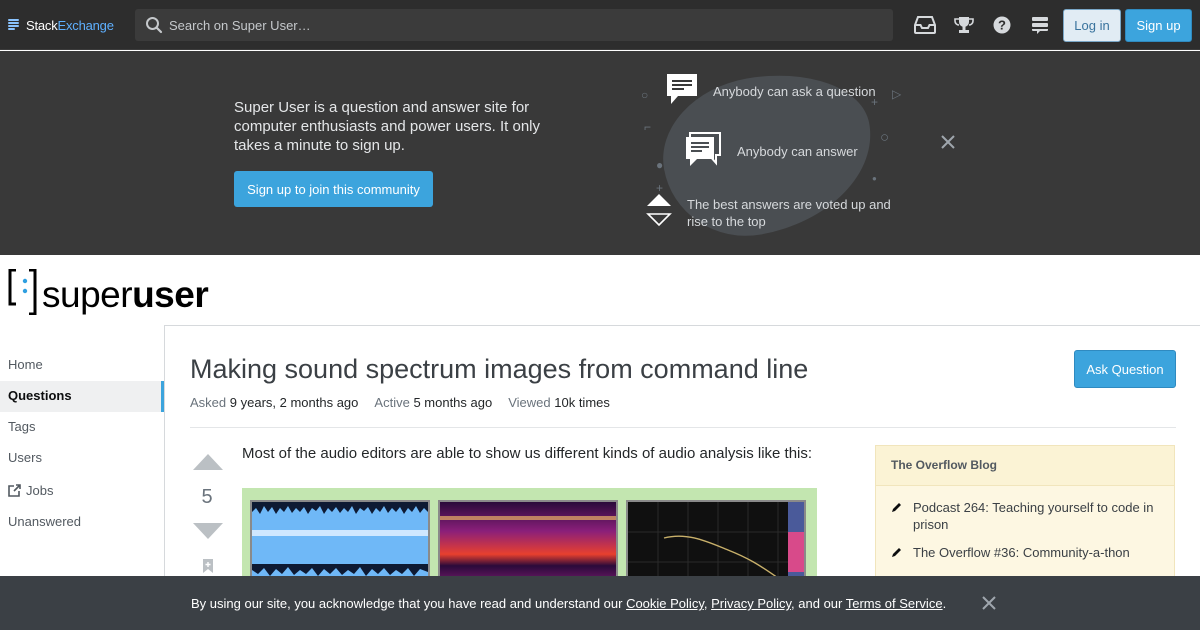  Describe the element at coordinates (82, 365) in the screenshot. I see `nav-home: Home` at that location.